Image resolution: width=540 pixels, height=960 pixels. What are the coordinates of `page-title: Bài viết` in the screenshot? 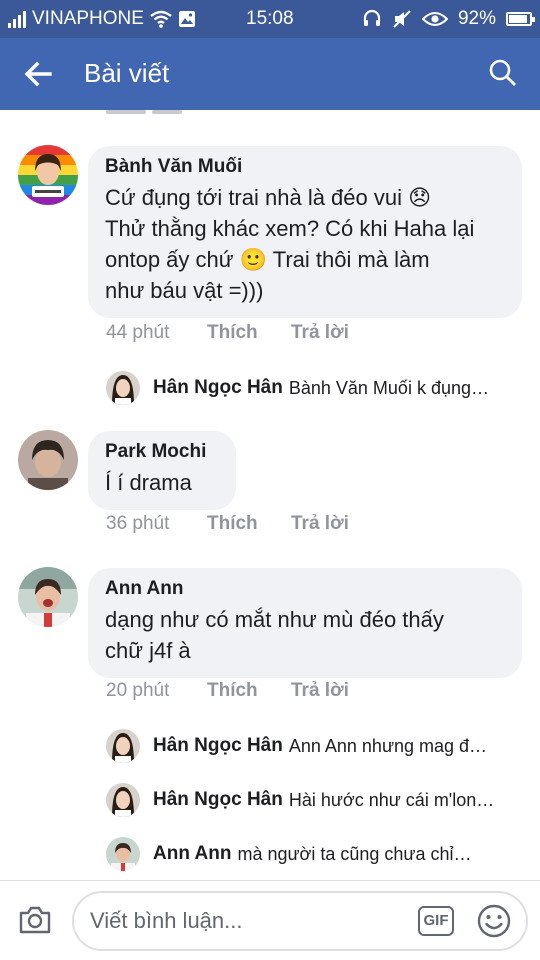 It's located at (127, 73).